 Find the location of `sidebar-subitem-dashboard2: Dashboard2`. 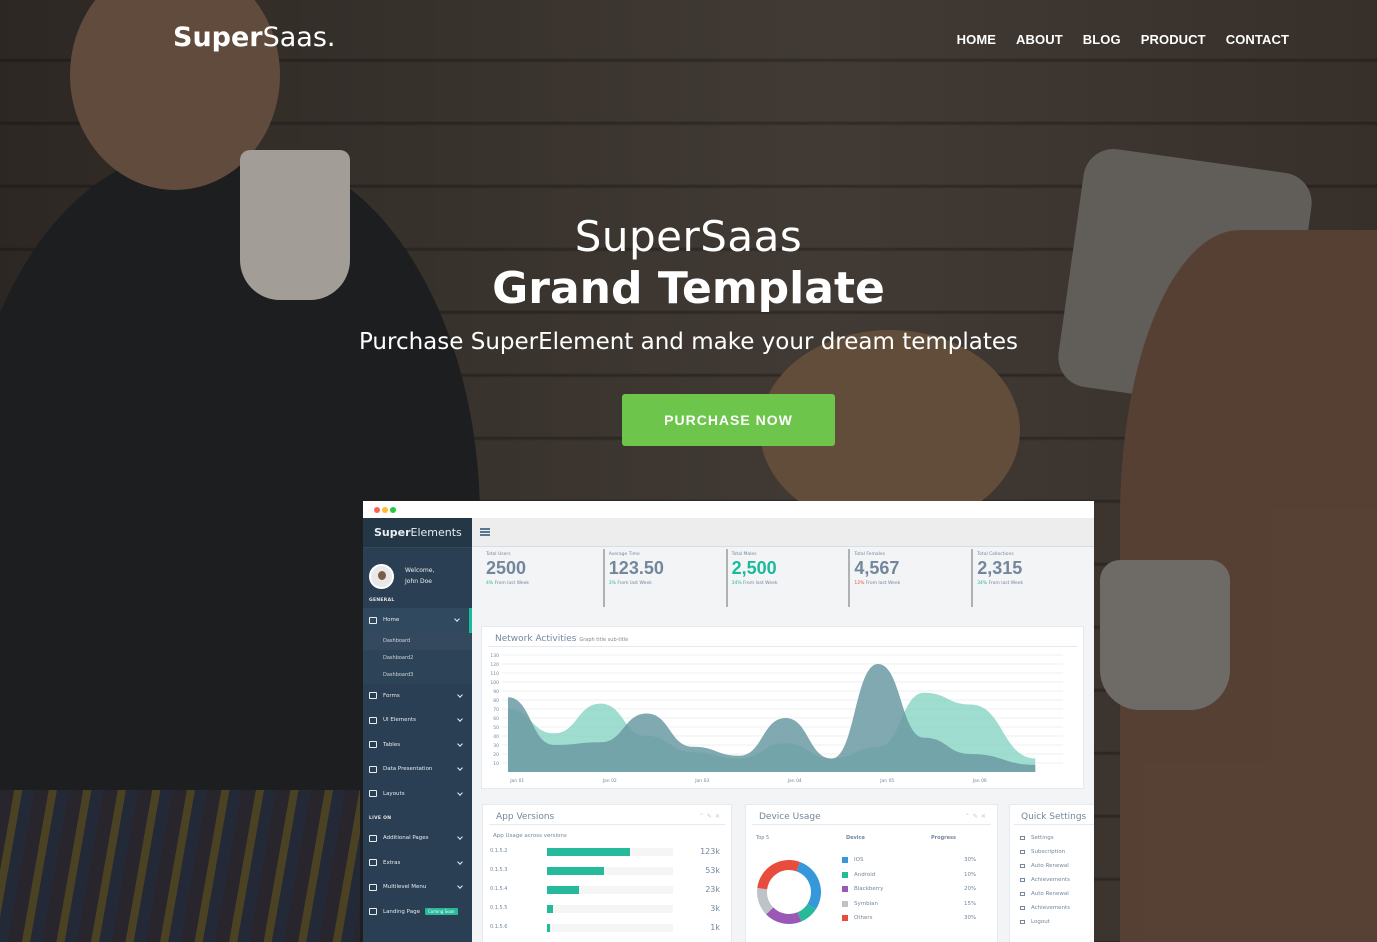

sidebar-subitem-dashboard2: Dashboard2 is located at coordinates (417, 658).